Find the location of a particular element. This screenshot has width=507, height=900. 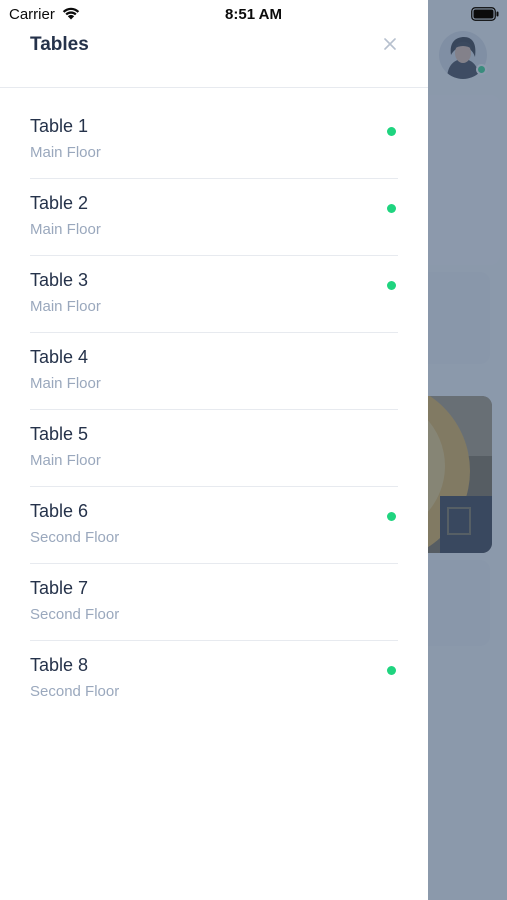

table-row: Table 1 Main Floor is located at coordinates (214, 140).